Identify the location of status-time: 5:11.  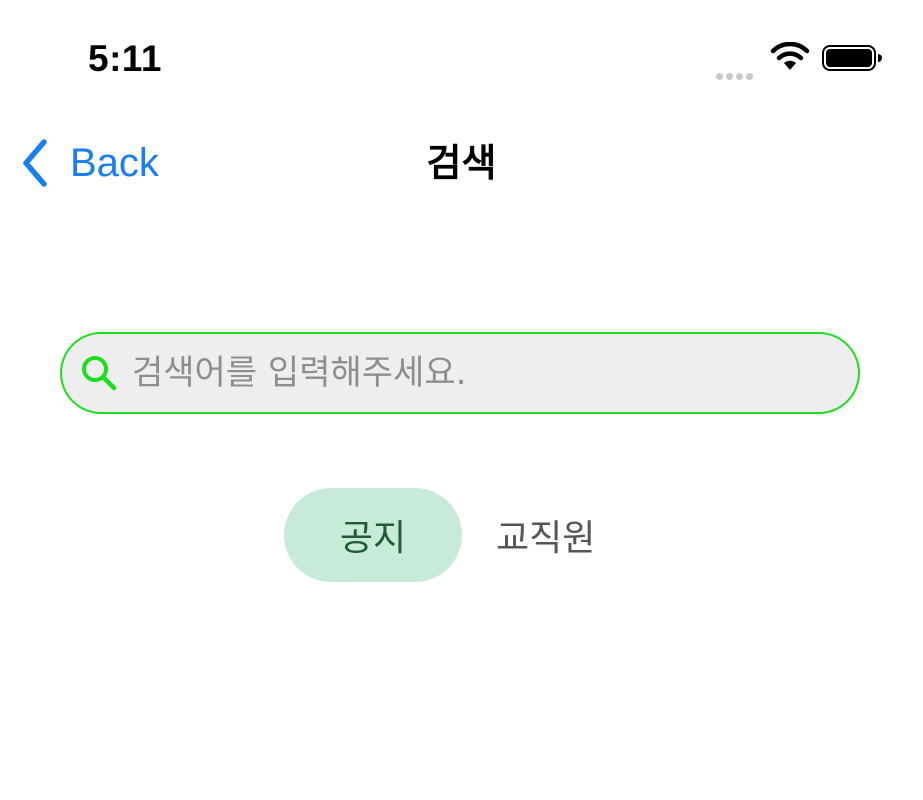
(125, 58).